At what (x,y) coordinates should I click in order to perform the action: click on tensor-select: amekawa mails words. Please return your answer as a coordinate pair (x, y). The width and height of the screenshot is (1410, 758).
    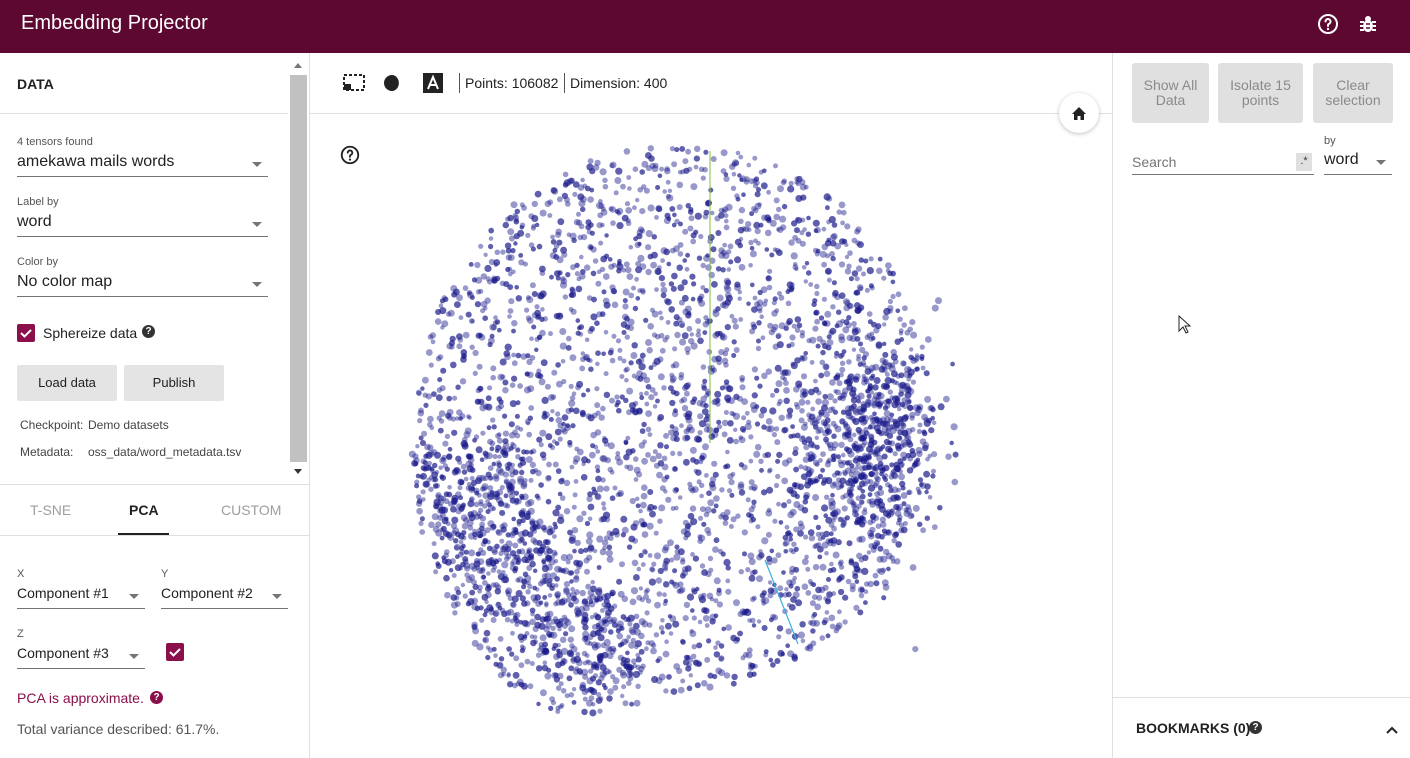
    Looking at the image, I should click on (142, 165).